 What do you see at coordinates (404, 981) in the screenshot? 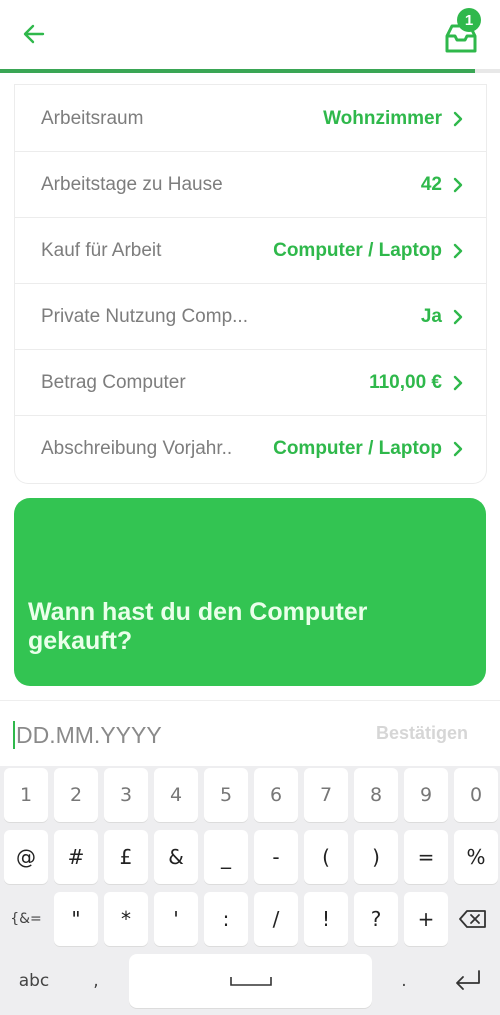
I see `key-period: .` at bounding box center [404, 981].